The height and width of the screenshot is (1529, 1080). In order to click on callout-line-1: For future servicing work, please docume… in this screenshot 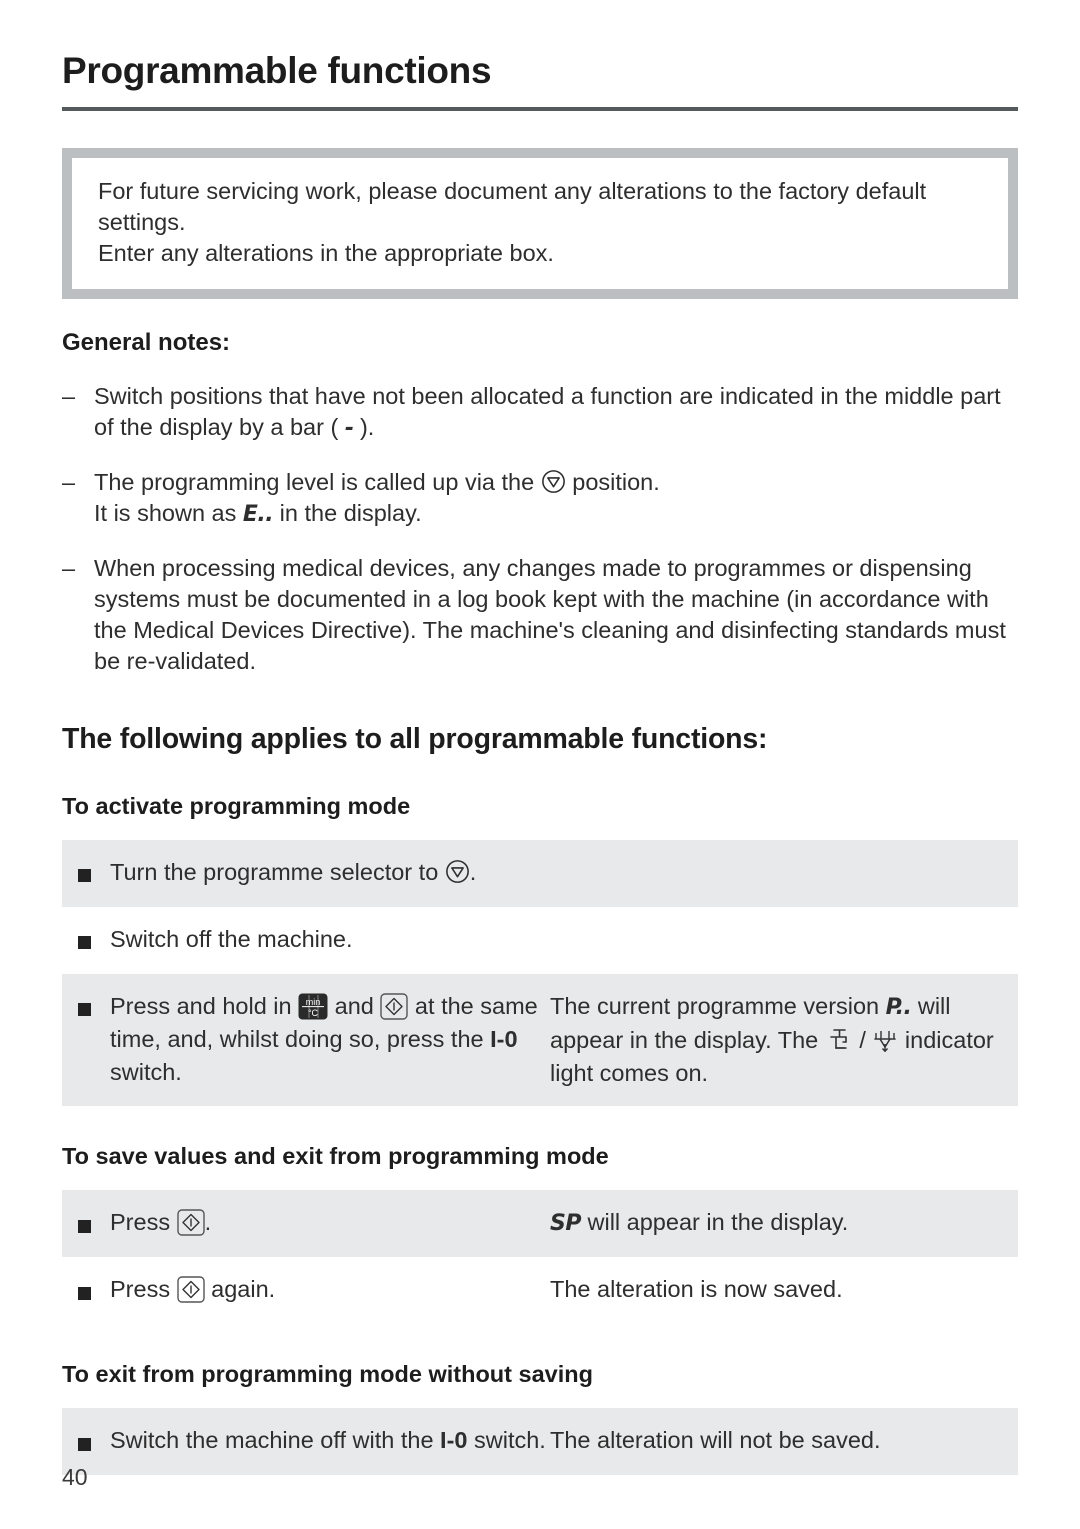, I will do `click(512, 206)`.